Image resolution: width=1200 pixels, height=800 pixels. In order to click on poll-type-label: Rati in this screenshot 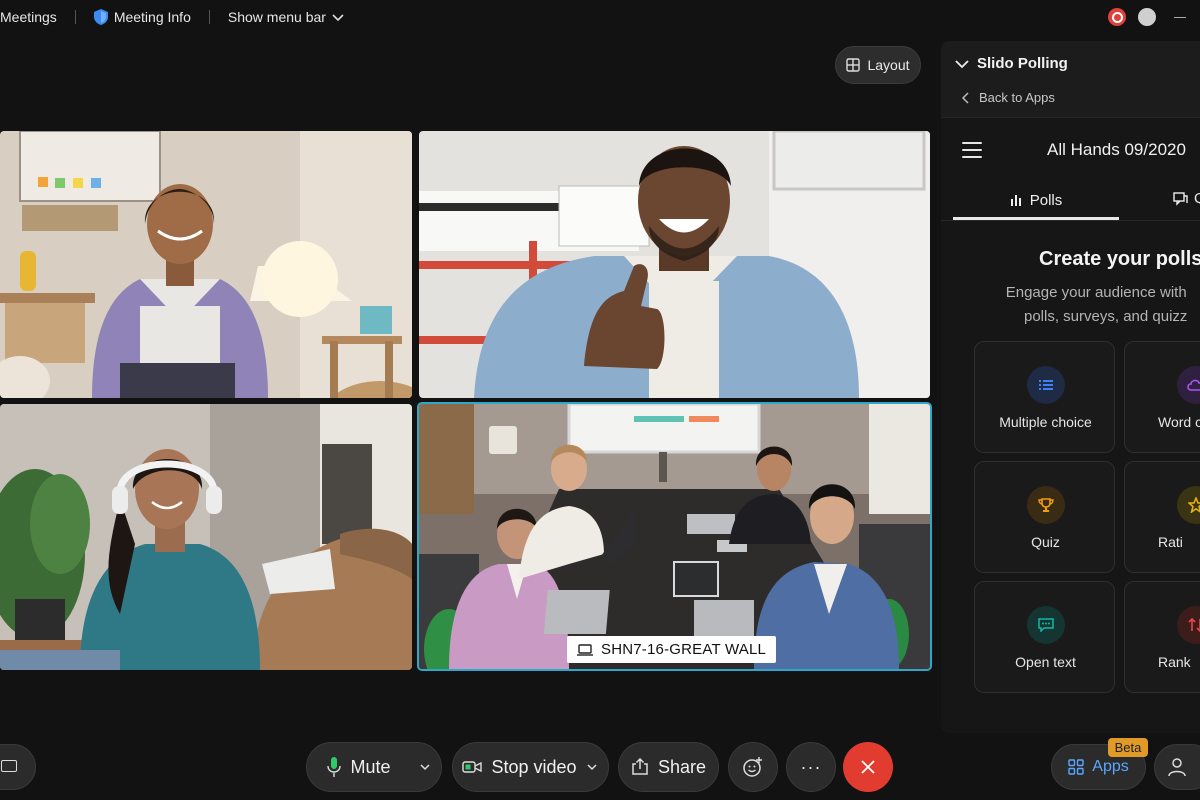, I will do `click(1170, 542)`.